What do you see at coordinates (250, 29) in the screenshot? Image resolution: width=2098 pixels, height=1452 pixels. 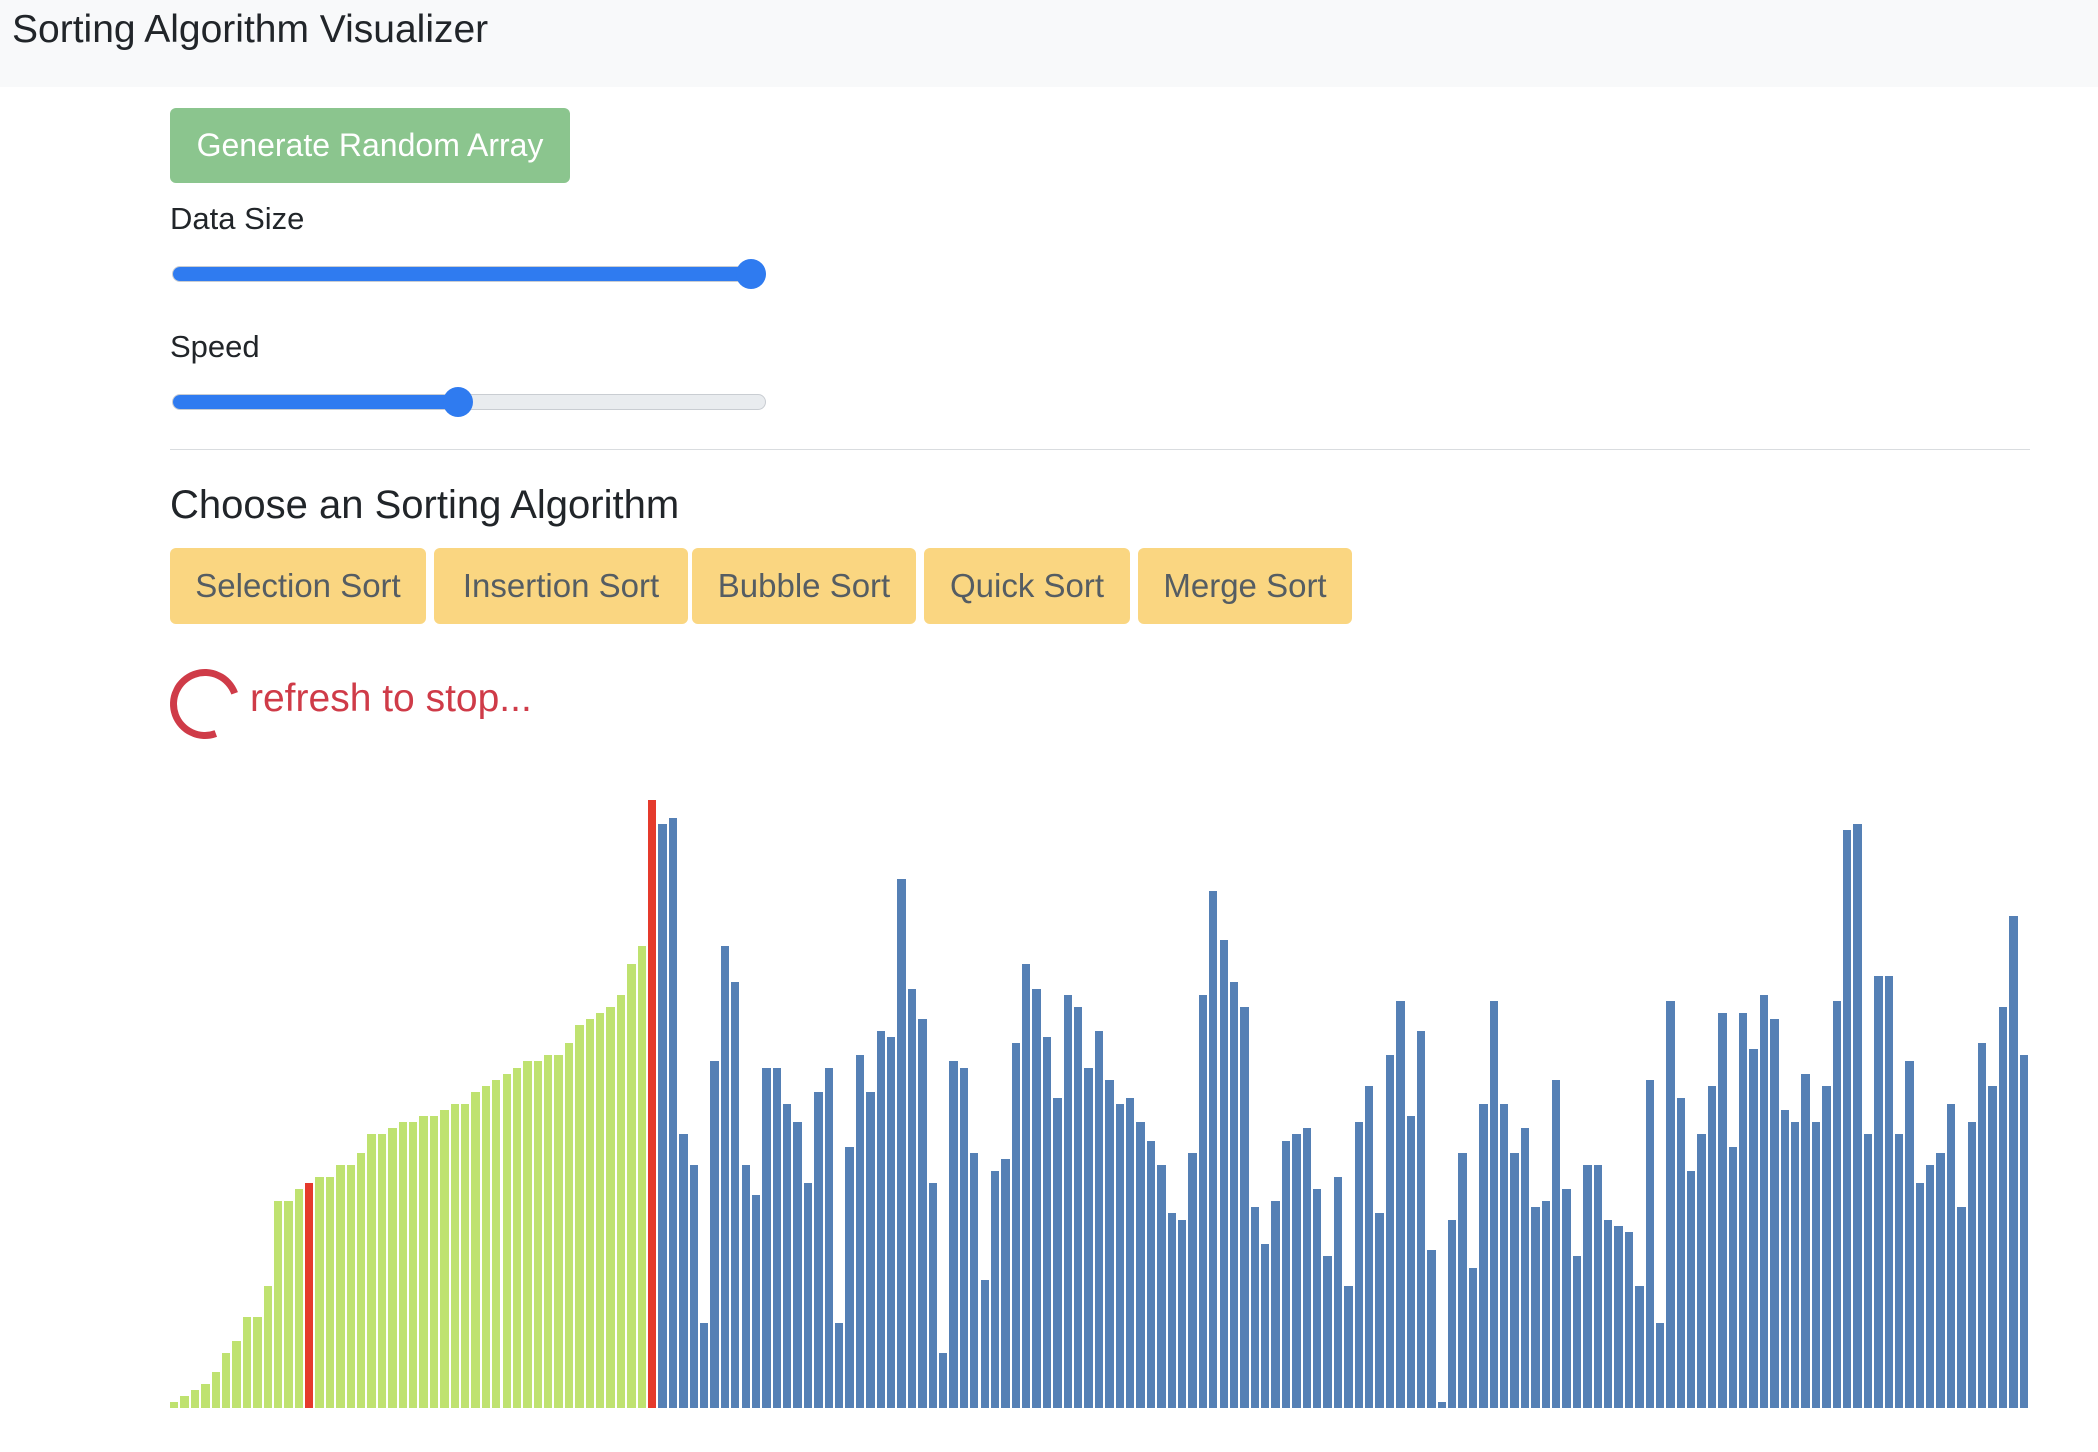 I see `navbar-brand: Sorting Algorithm Visualizer` at bounding box center [250, 29].